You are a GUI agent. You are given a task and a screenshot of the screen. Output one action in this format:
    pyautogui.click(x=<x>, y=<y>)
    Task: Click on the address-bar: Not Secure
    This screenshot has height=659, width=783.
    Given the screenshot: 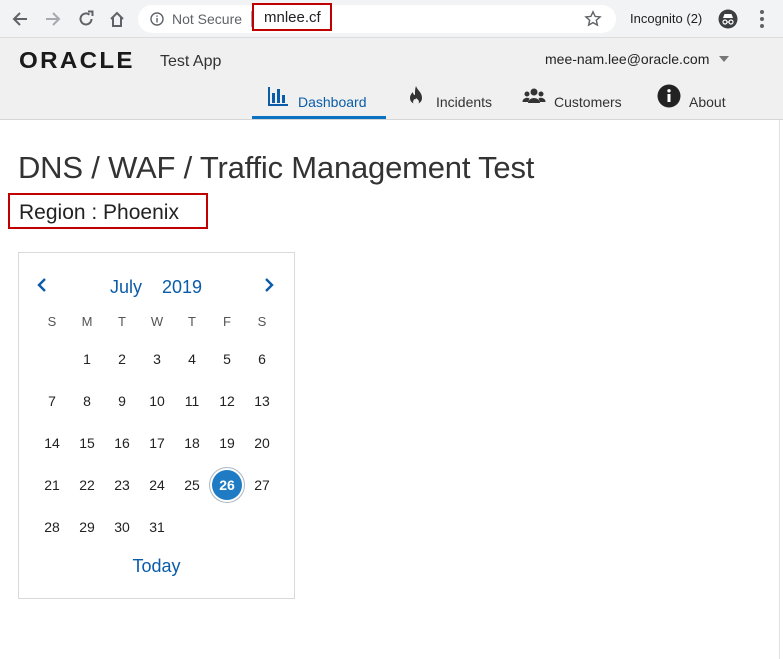 What is the action you would take?
    pyautogui.click(x=377, y=19)
    